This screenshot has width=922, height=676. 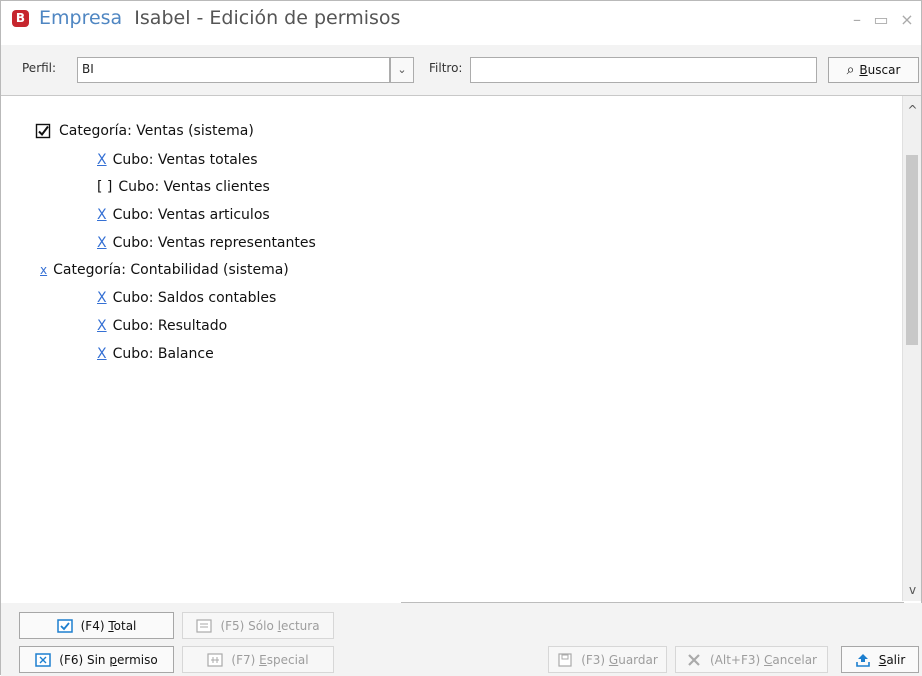 I want to click on perfil-label: Perfil:, so click(x=39, y=68).